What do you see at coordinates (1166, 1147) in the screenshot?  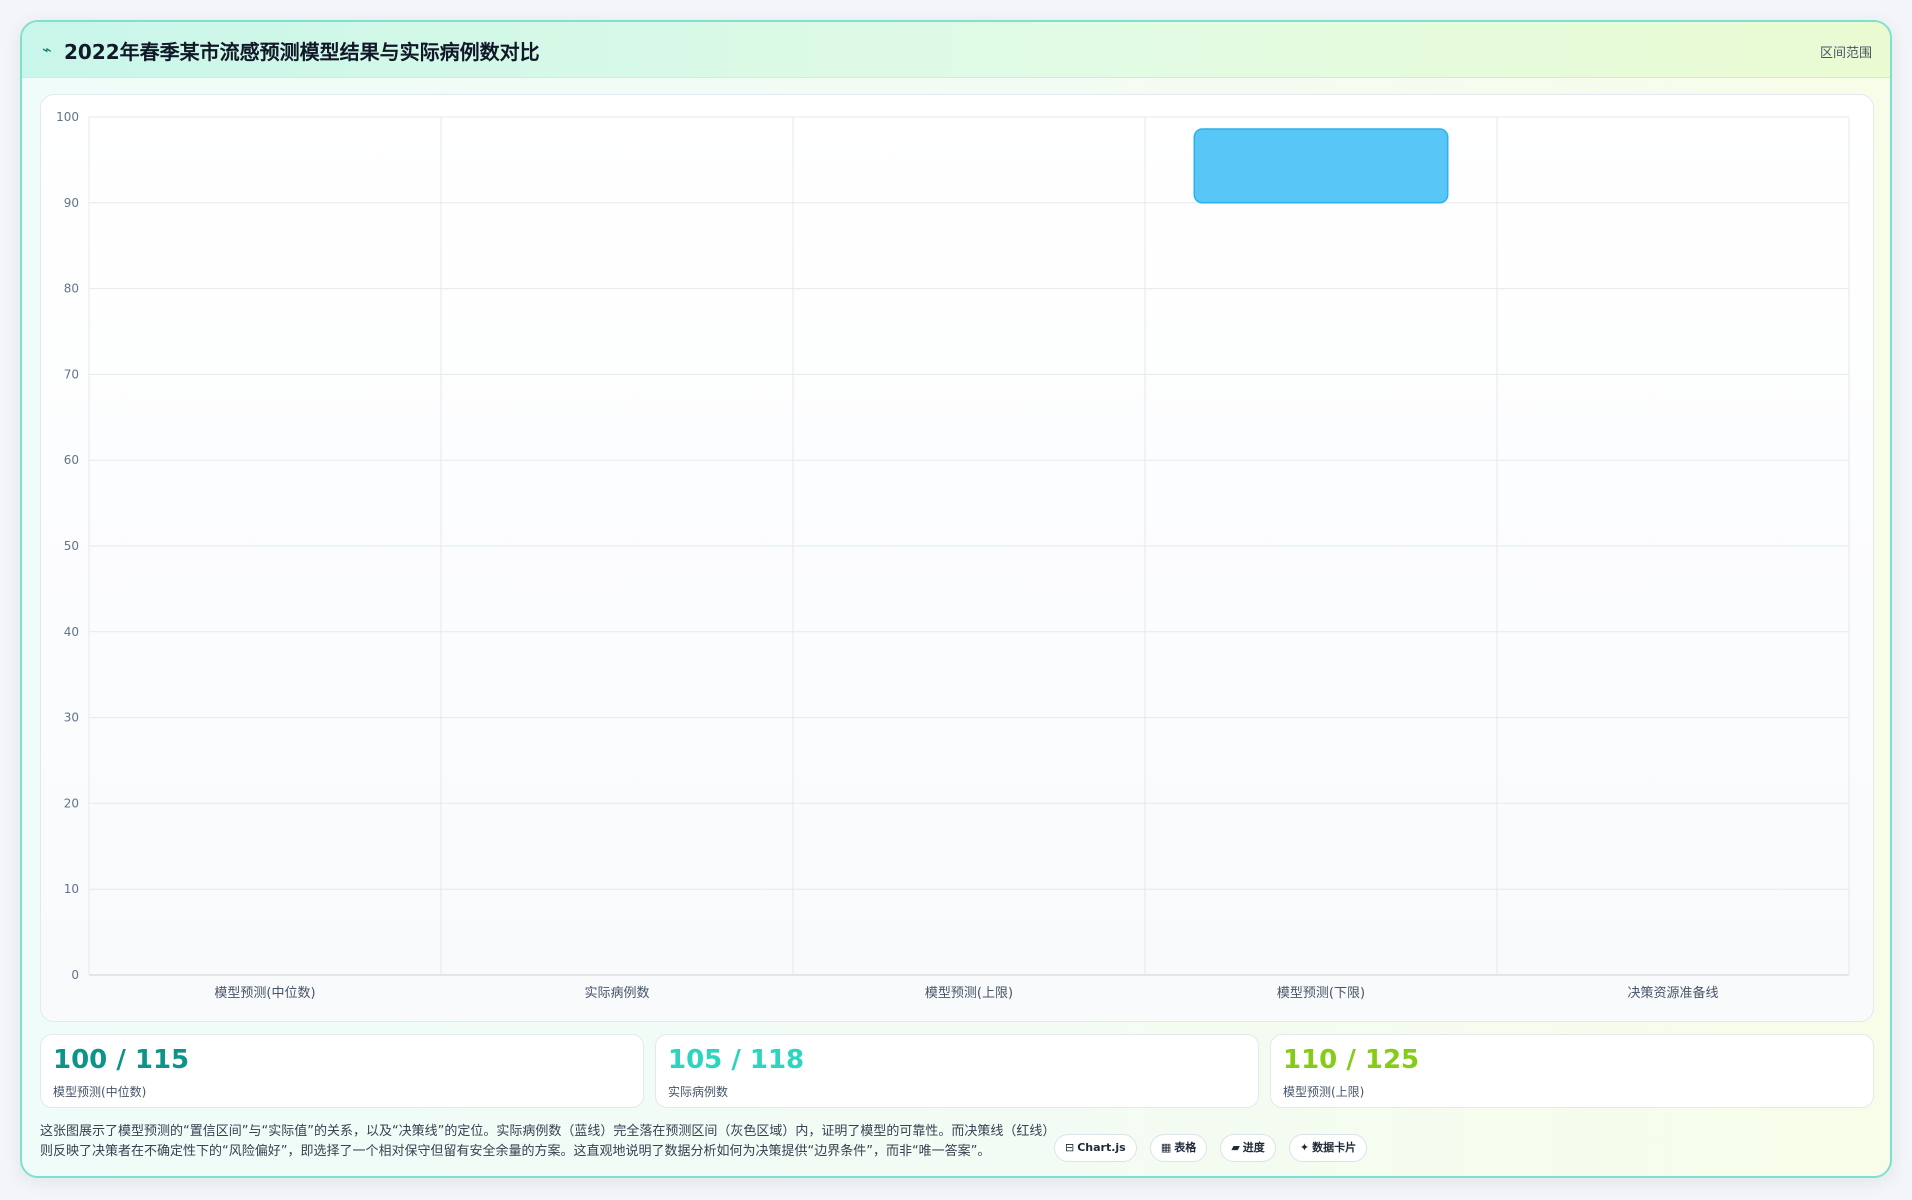 I see `table-icon: ▦` at bounding box center [1166, 1147].